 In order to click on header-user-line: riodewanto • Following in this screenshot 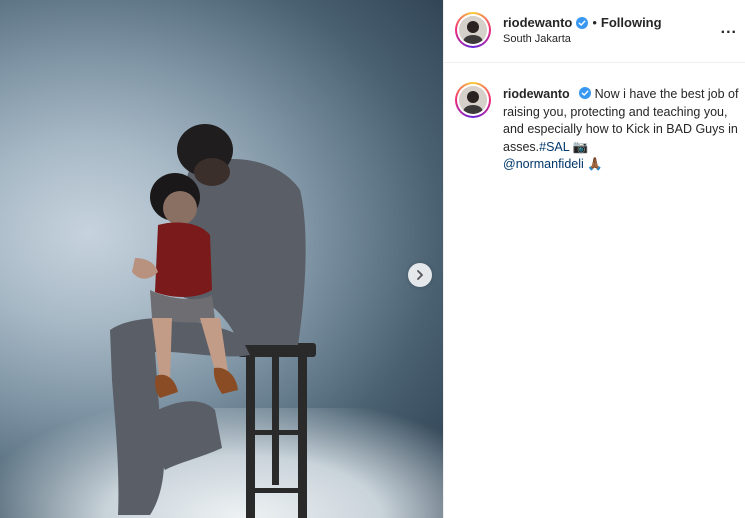, I will do `click(582, 22)`.